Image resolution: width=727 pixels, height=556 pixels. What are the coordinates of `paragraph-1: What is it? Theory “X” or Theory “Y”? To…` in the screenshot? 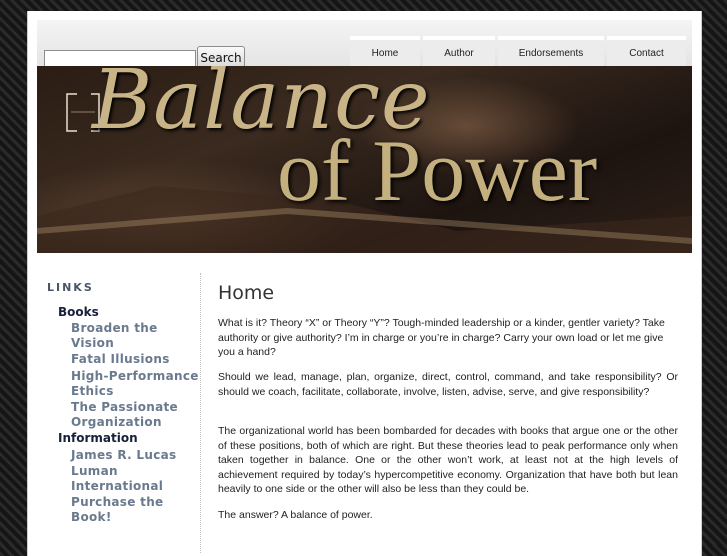 It's located at (441, 337).